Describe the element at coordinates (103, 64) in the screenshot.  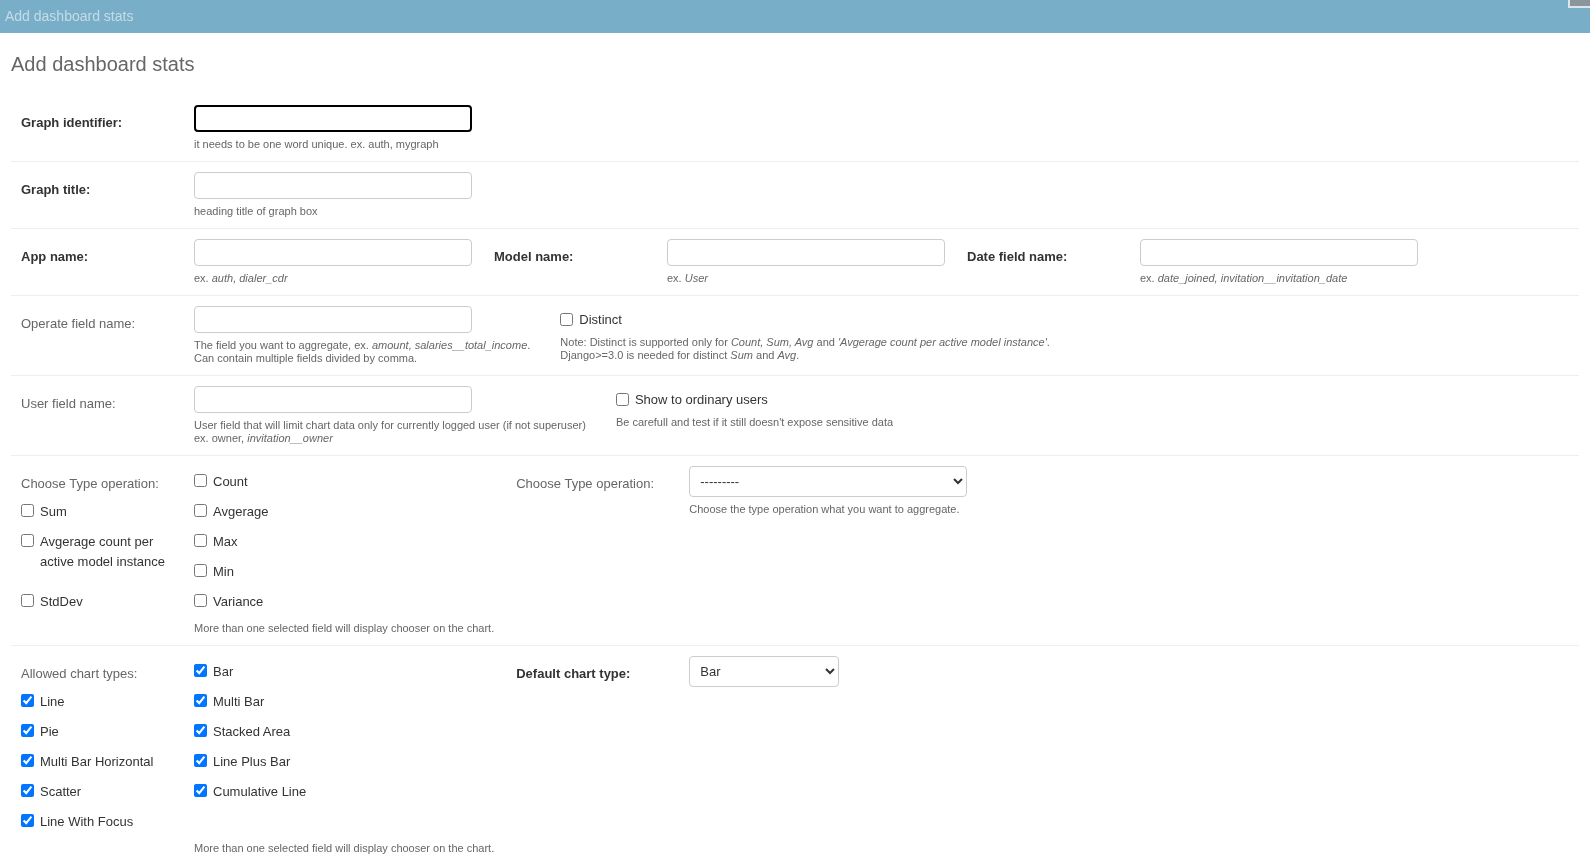
I see `page-title: Add dashboard stats` at that location.